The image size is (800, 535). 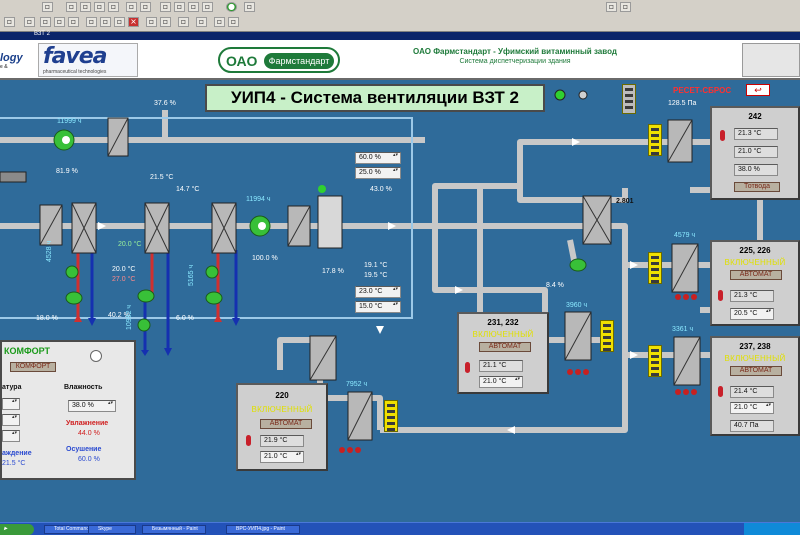 I want to click on valve3-percent: 6.0 %, so click(x=185, y=318).